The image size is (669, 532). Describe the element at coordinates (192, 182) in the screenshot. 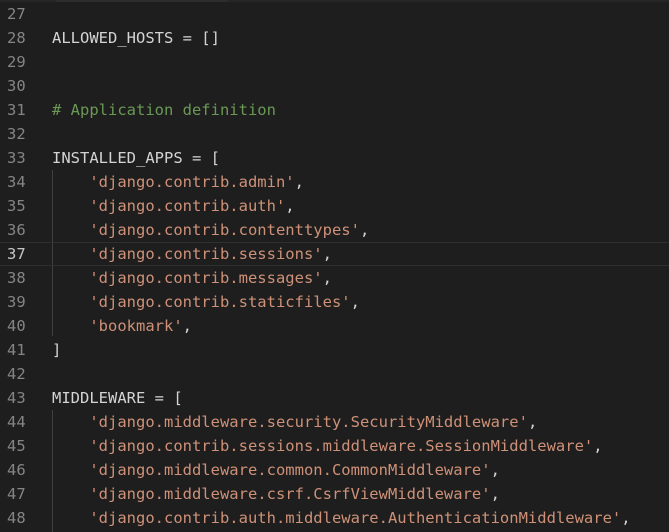

I see `string-literal: 'django.contrib.admin'` at that location.